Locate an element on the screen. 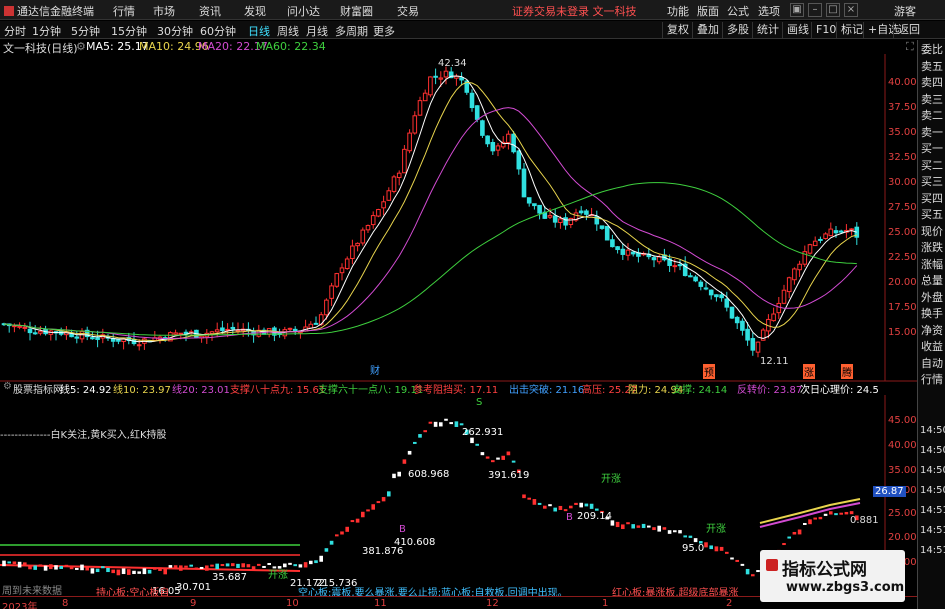  minimize-icon: – is located at coordinates (815, 10).